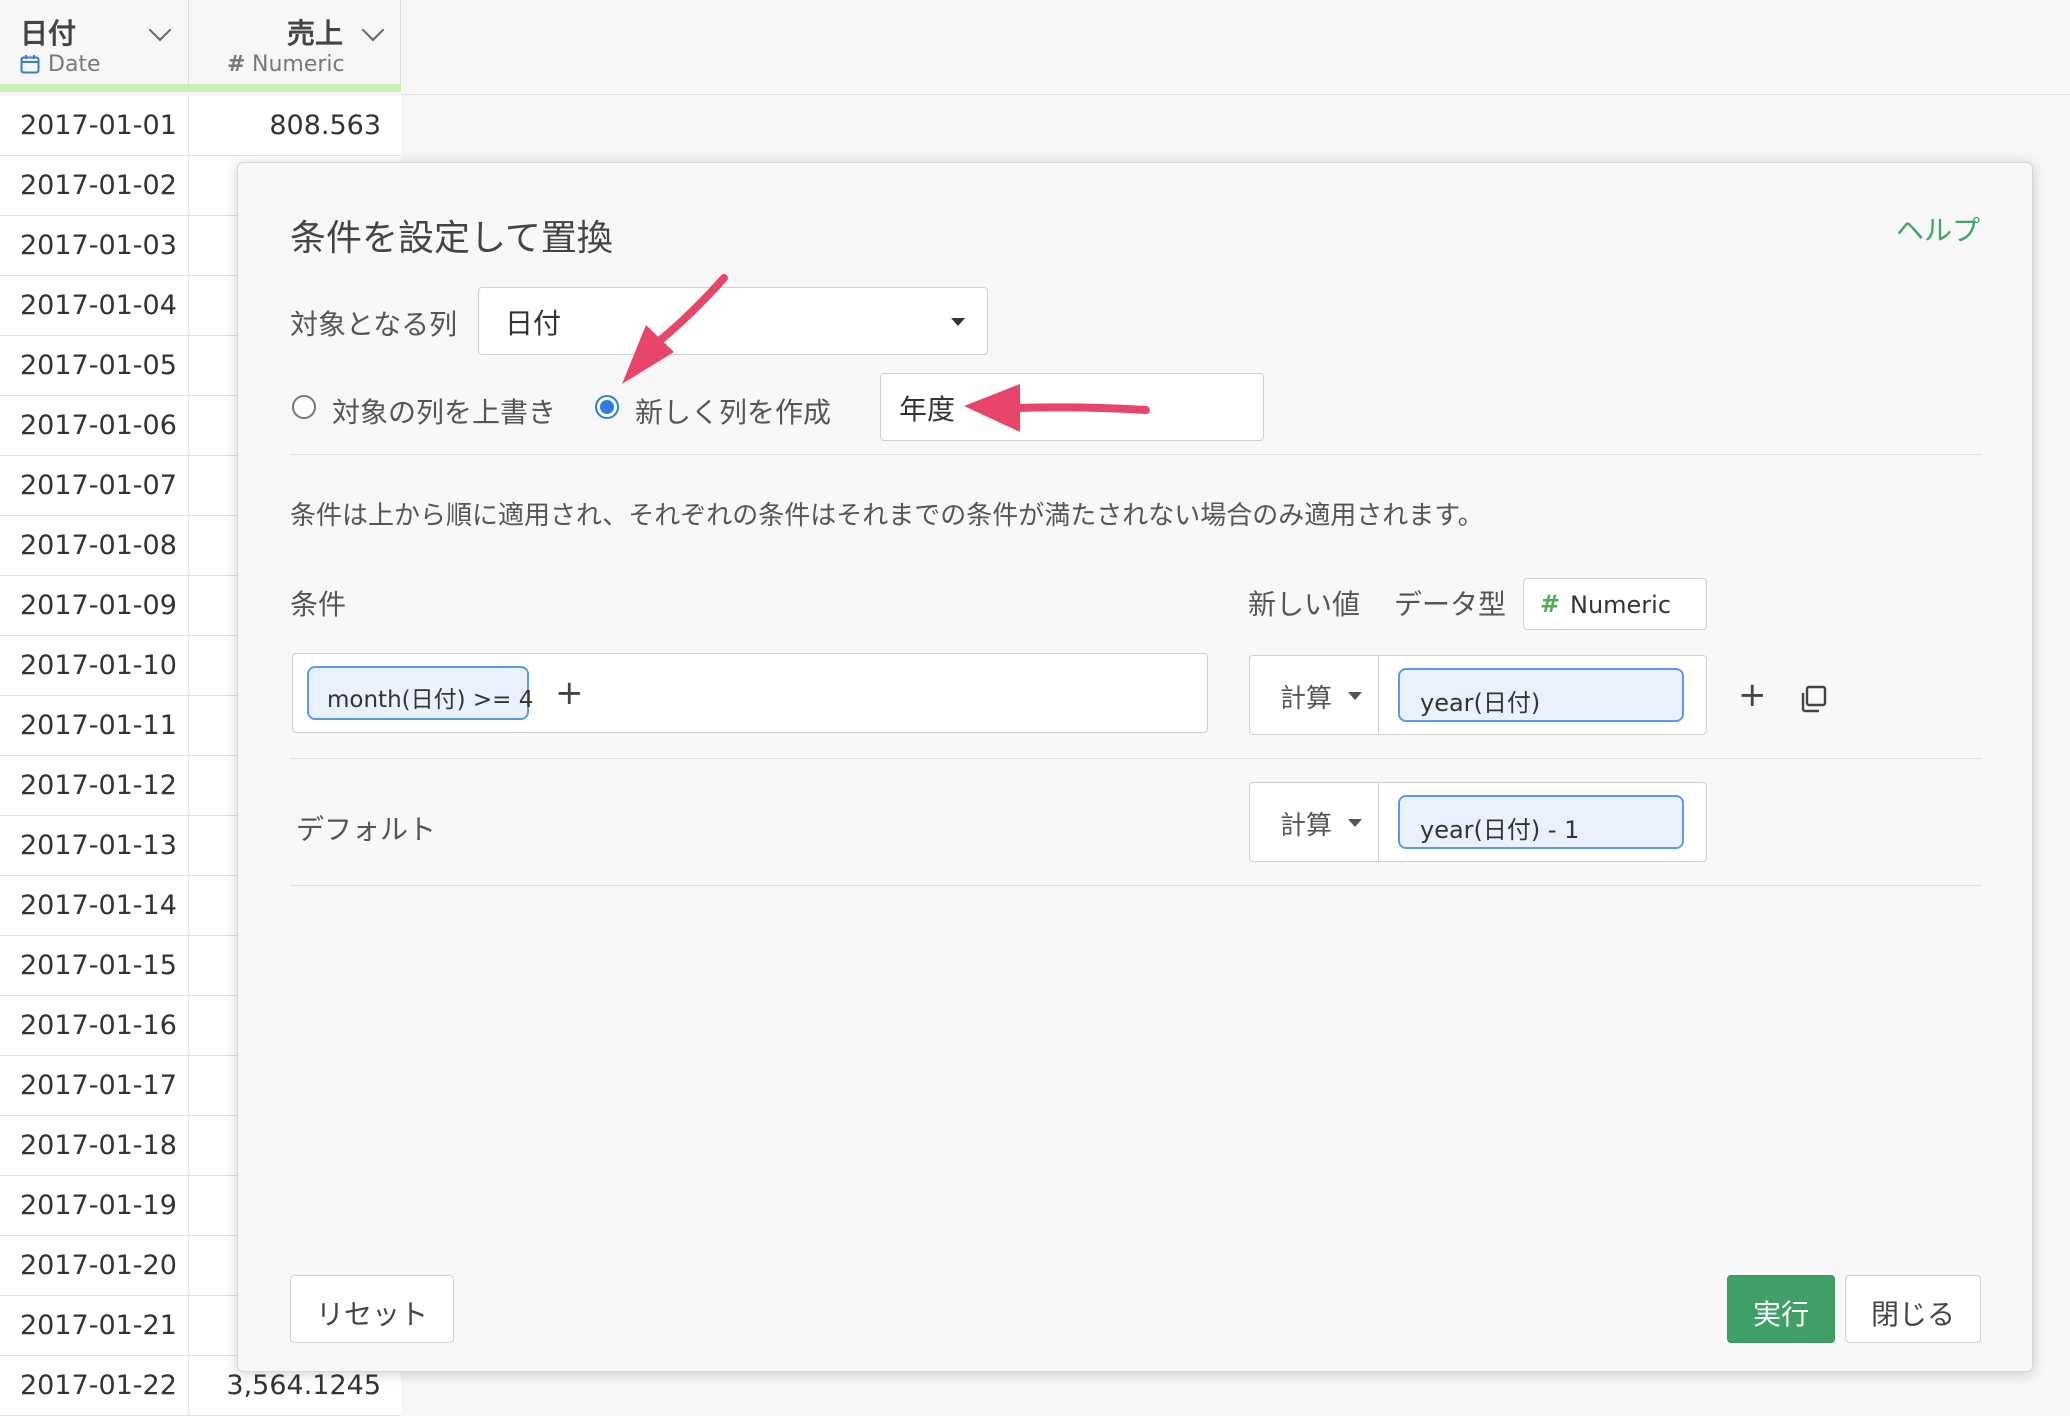 This screenshot has height=1416, width=2070. Describe the element at coordinates (98, 425) in the screenshot. I see `cell-date: 2017-01-06` at that location.